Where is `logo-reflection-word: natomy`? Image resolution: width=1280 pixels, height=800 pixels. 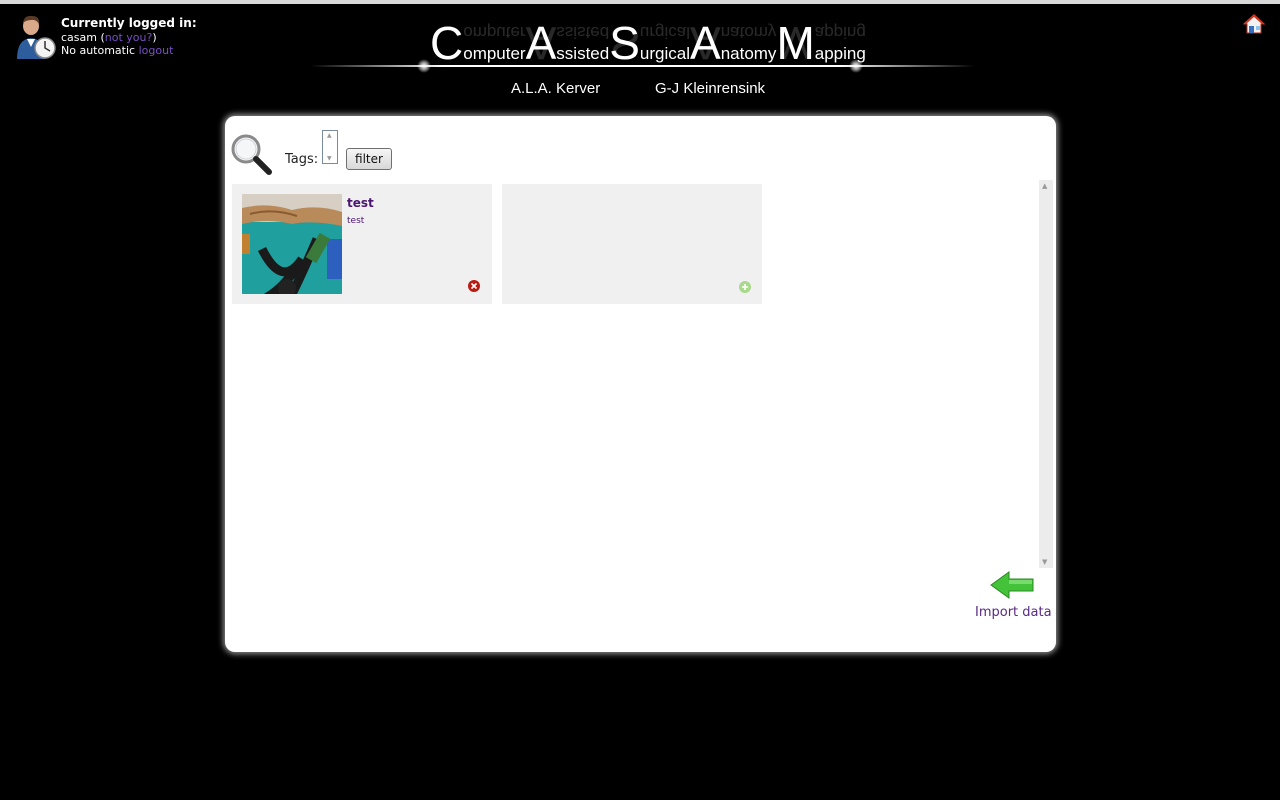 logo-reflection-word: natomy is located at coordinates (748, 32).